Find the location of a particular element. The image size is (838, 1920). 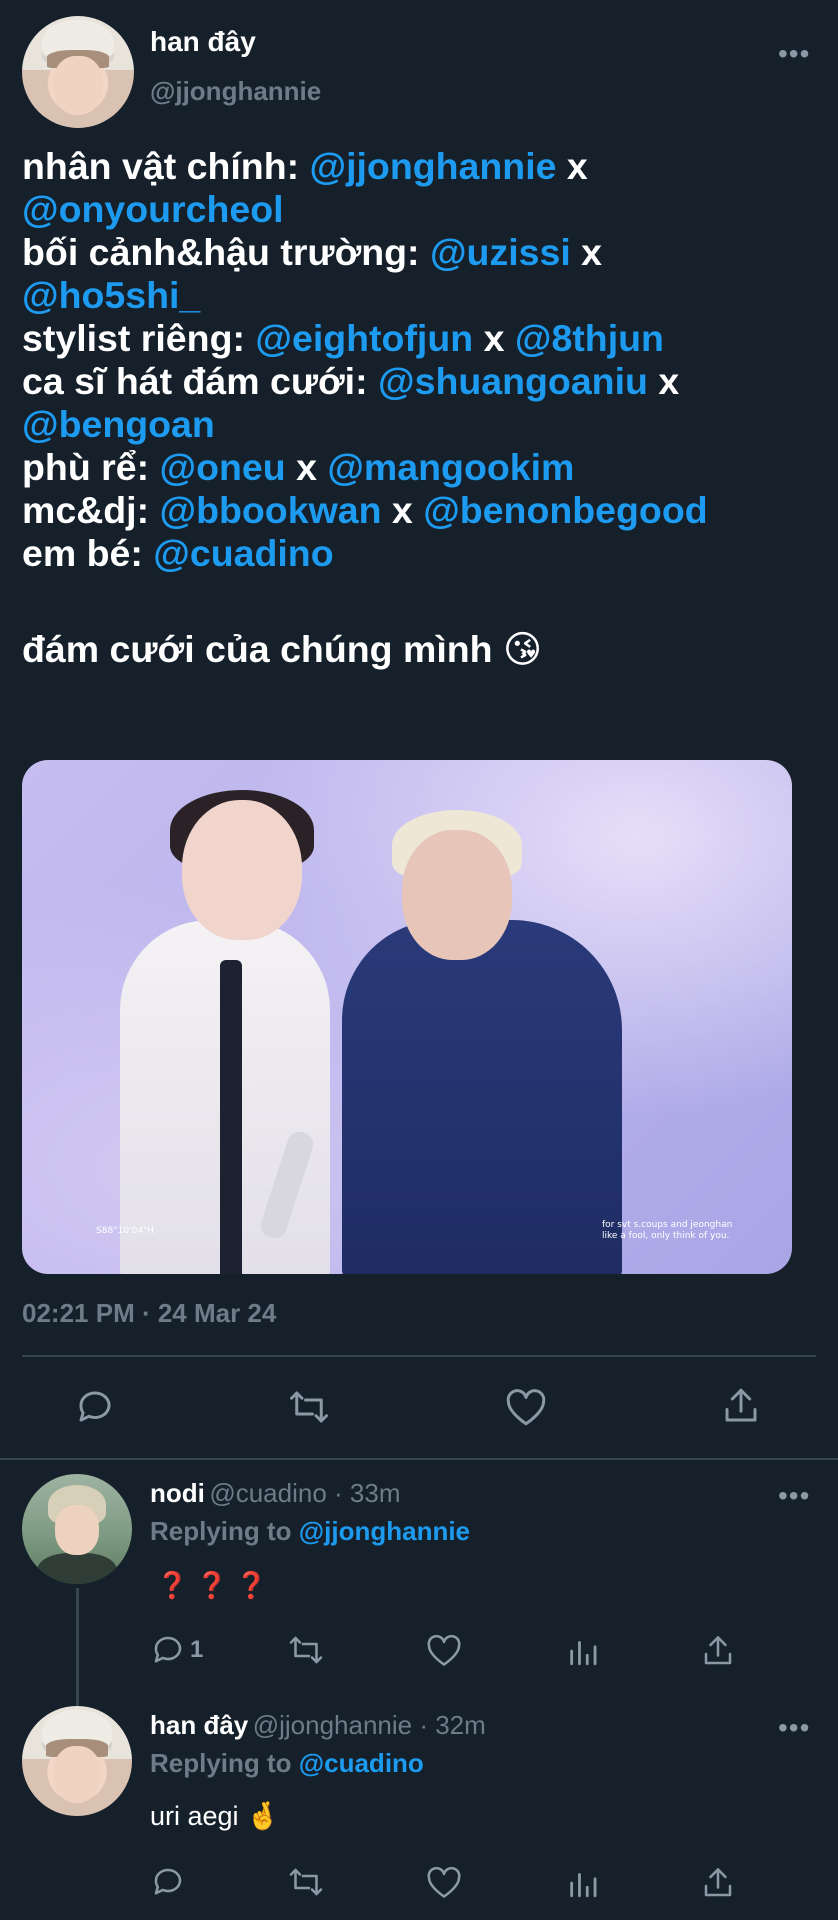

mention-link: @oneu is located at coordinates (223, 467).